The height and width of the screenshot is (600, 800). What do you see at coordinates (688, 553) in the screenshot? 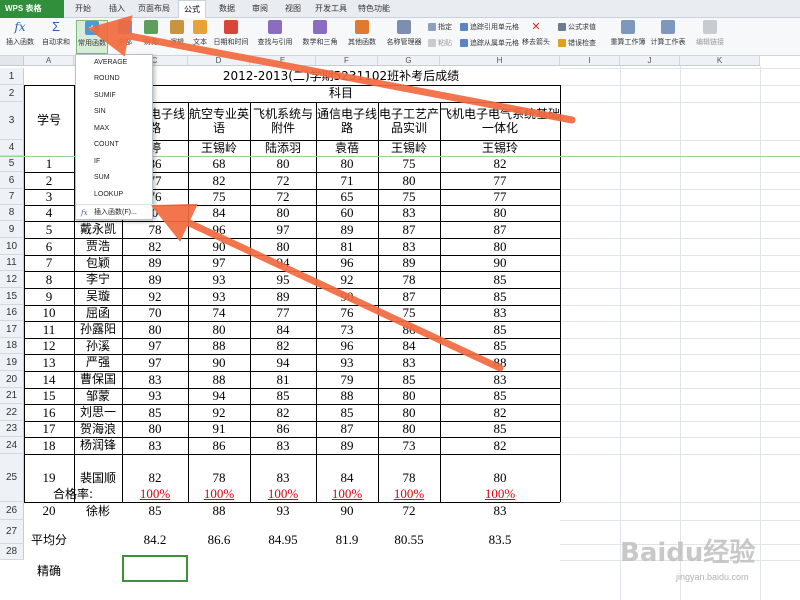
I see `watermark-text: Baidu经验` at bounding box center [688, 553].